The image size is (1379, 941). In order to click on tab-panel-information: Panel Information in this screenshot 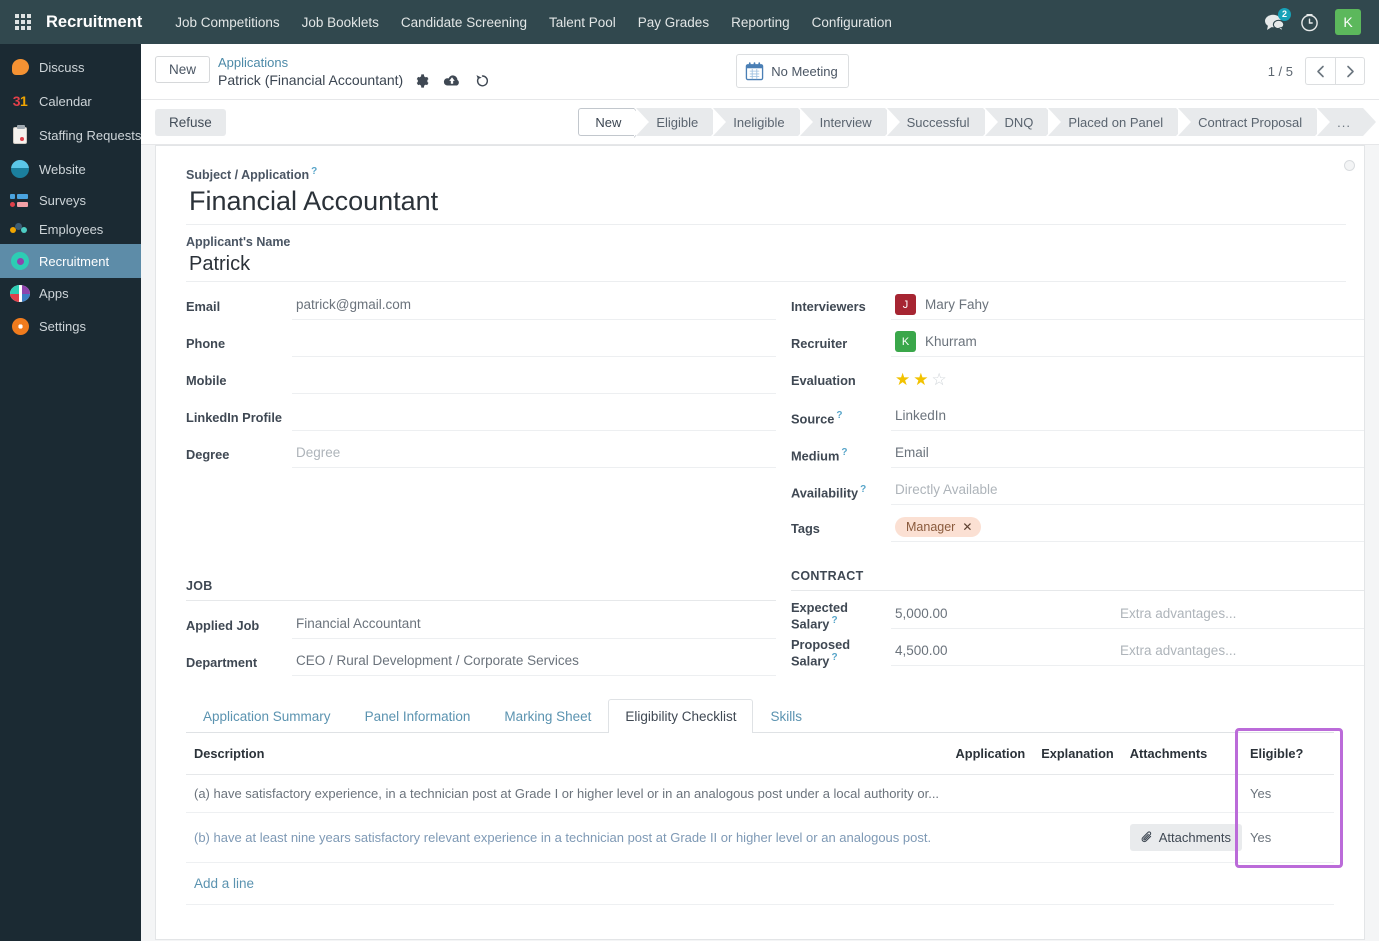, I will do `click(418, 716)`.